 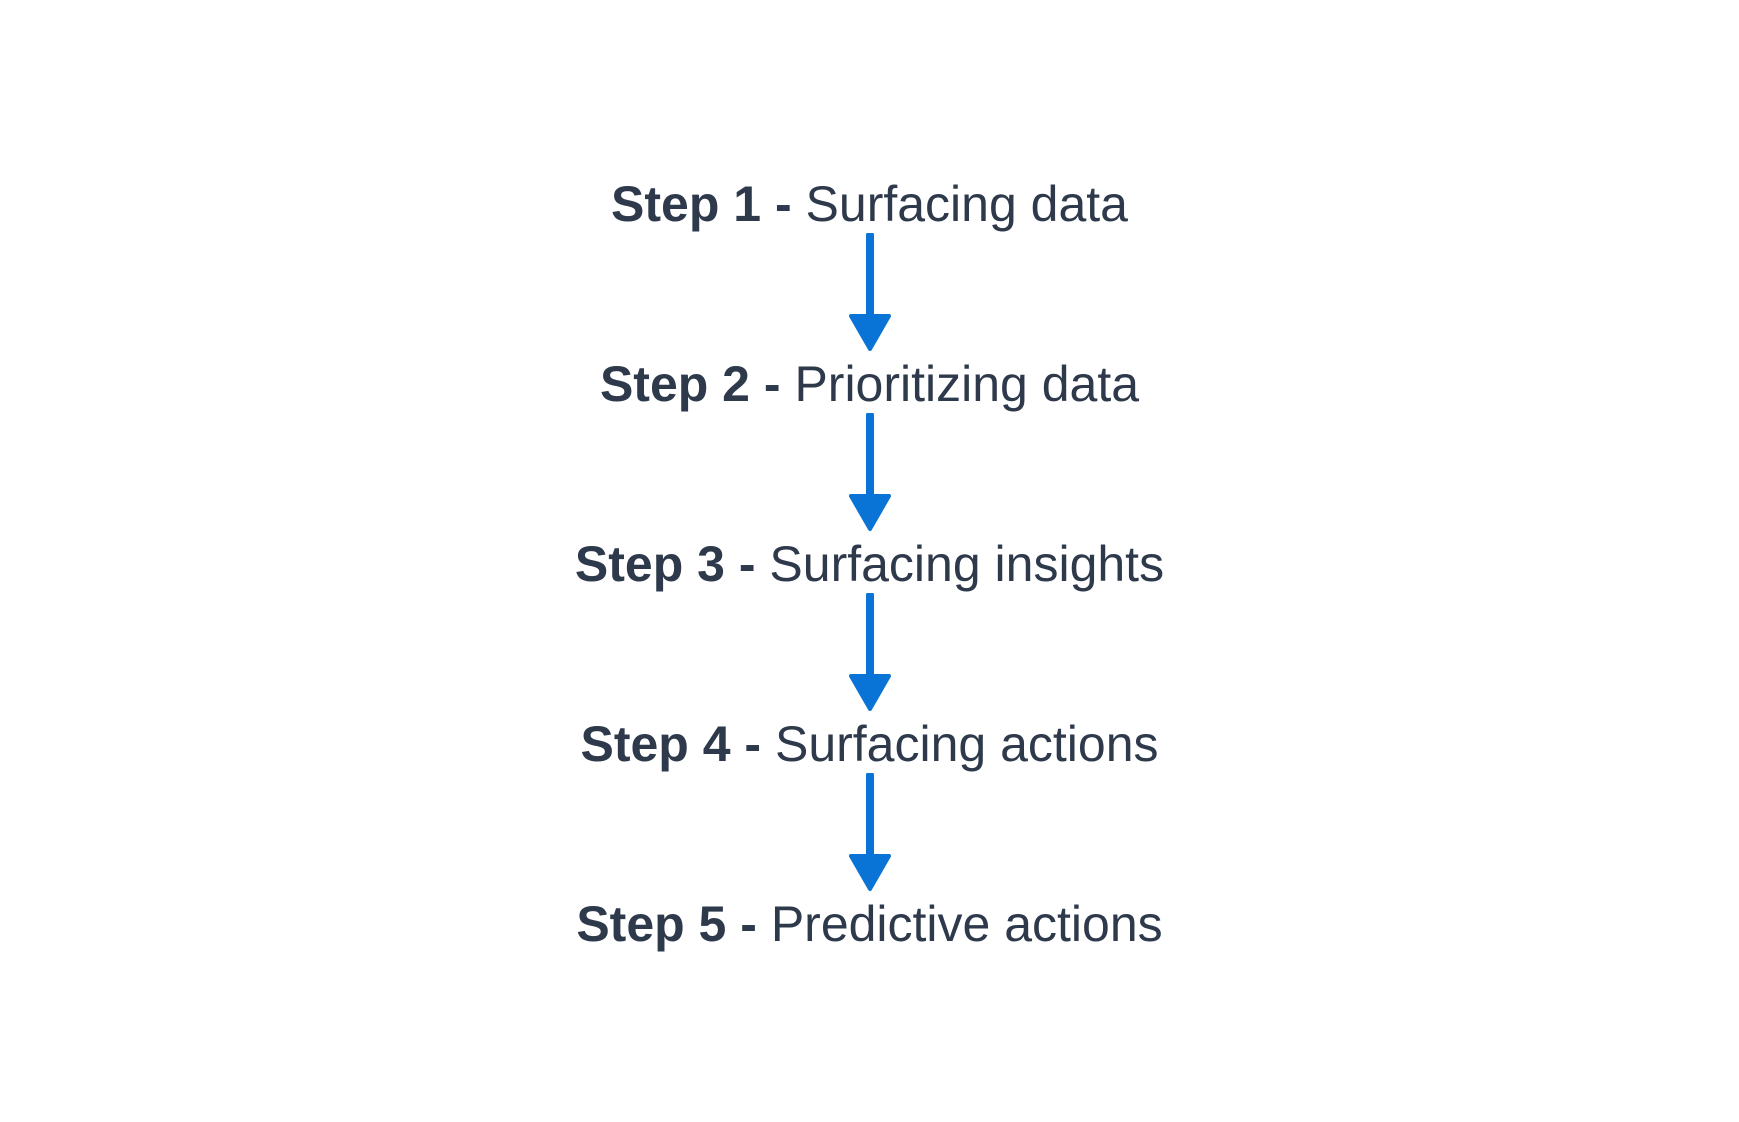 I want to click on step-5: Step 5 - Predictive actions, so click(x=869, y=924).